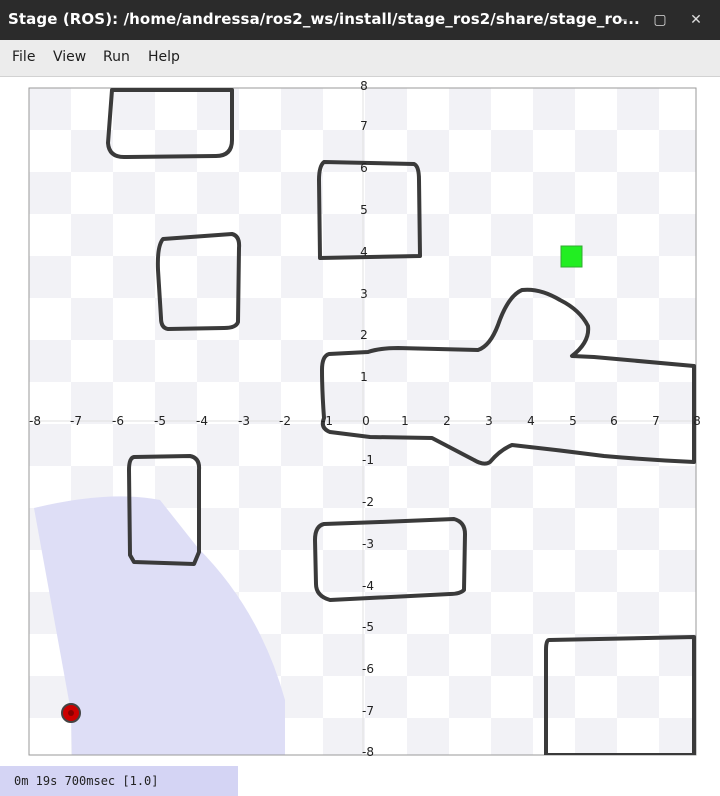 This screenshot has width=720, height=796. What do you see at coordinates (531, 421) in the screenshot?
I see `x-tick-label: 4` at bounding box center [531, 421].